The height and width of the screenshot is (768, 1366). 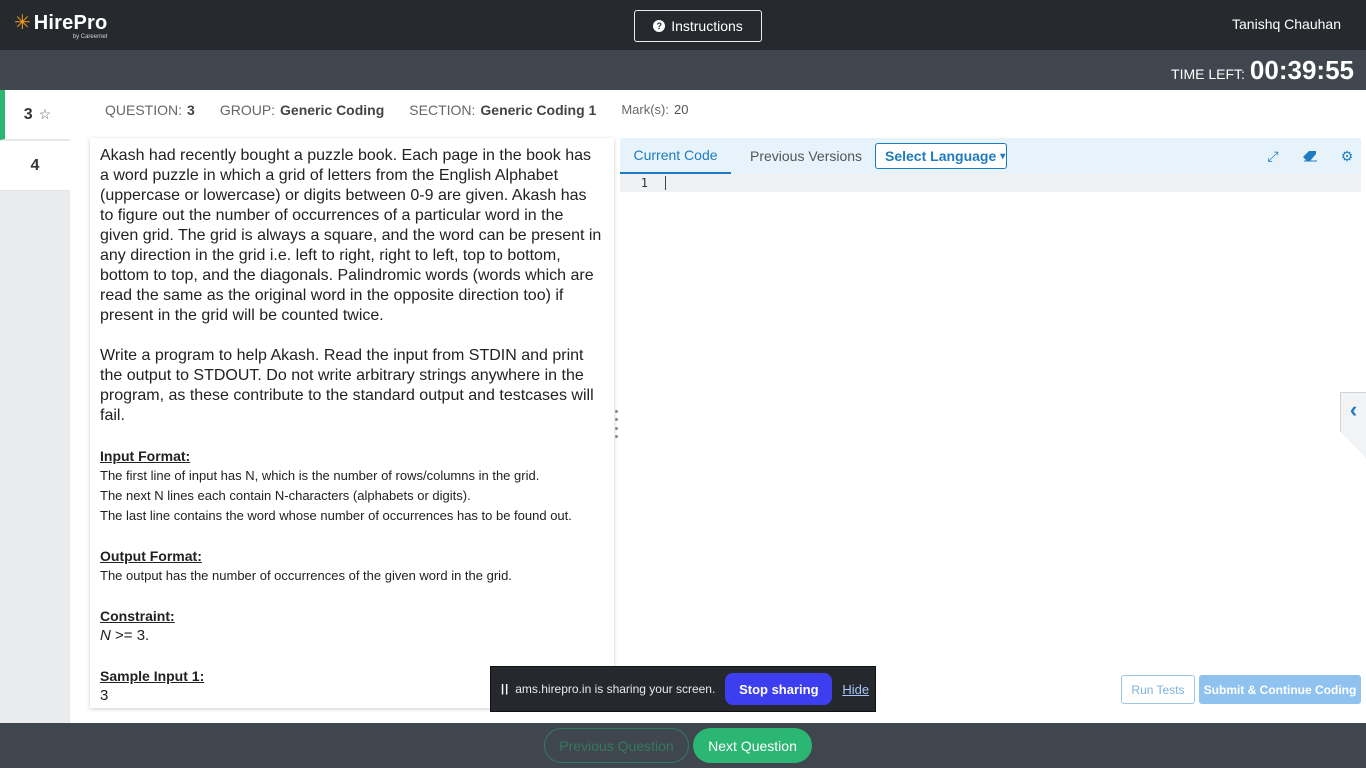 I want to click on share-message: ams.hirepro.in is sharing your screen., so click(x=615, y=689).